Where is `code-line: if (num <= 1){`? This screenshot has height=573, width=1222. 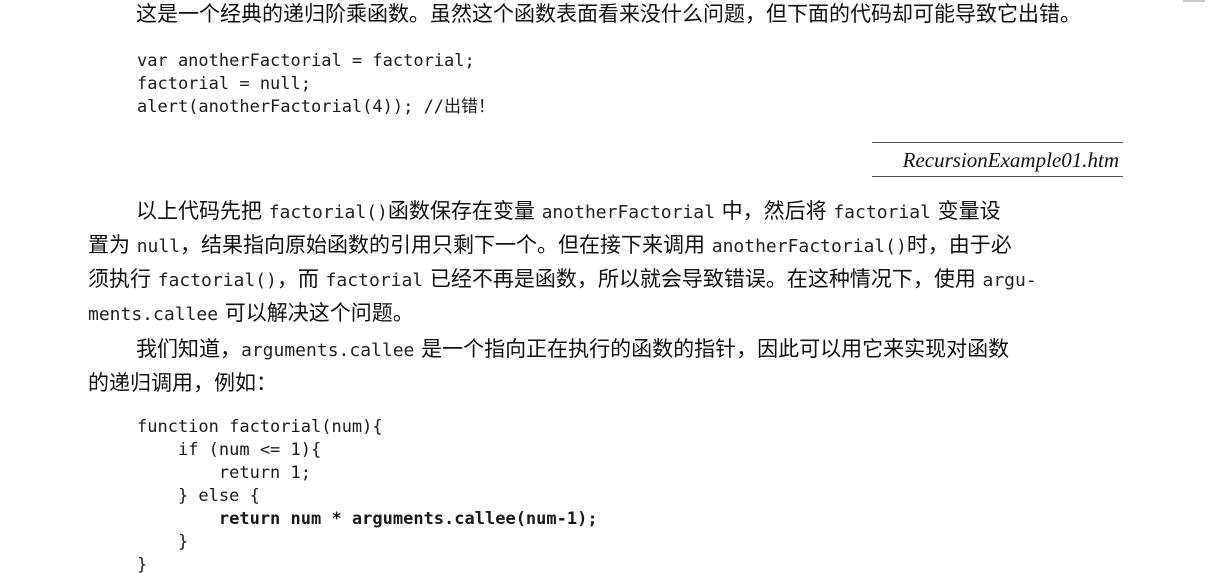
code-line: if (num <= 1){ is located at coordinates (229, 450).